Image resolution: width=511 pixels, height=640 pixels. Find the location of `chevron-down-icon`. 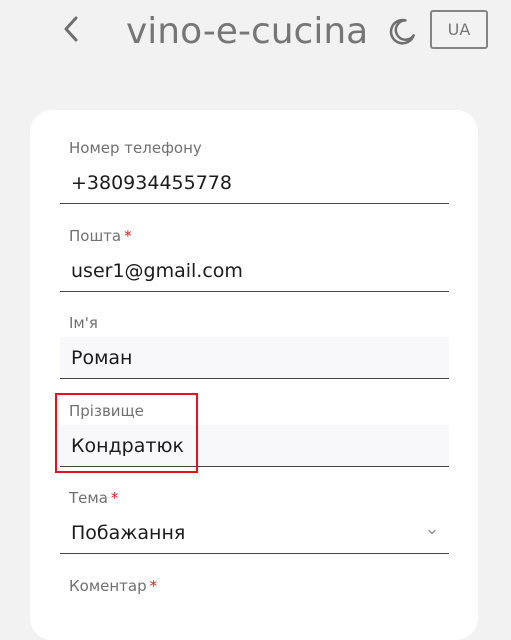

chevron-down-icon is located at coordinates (432, 532).